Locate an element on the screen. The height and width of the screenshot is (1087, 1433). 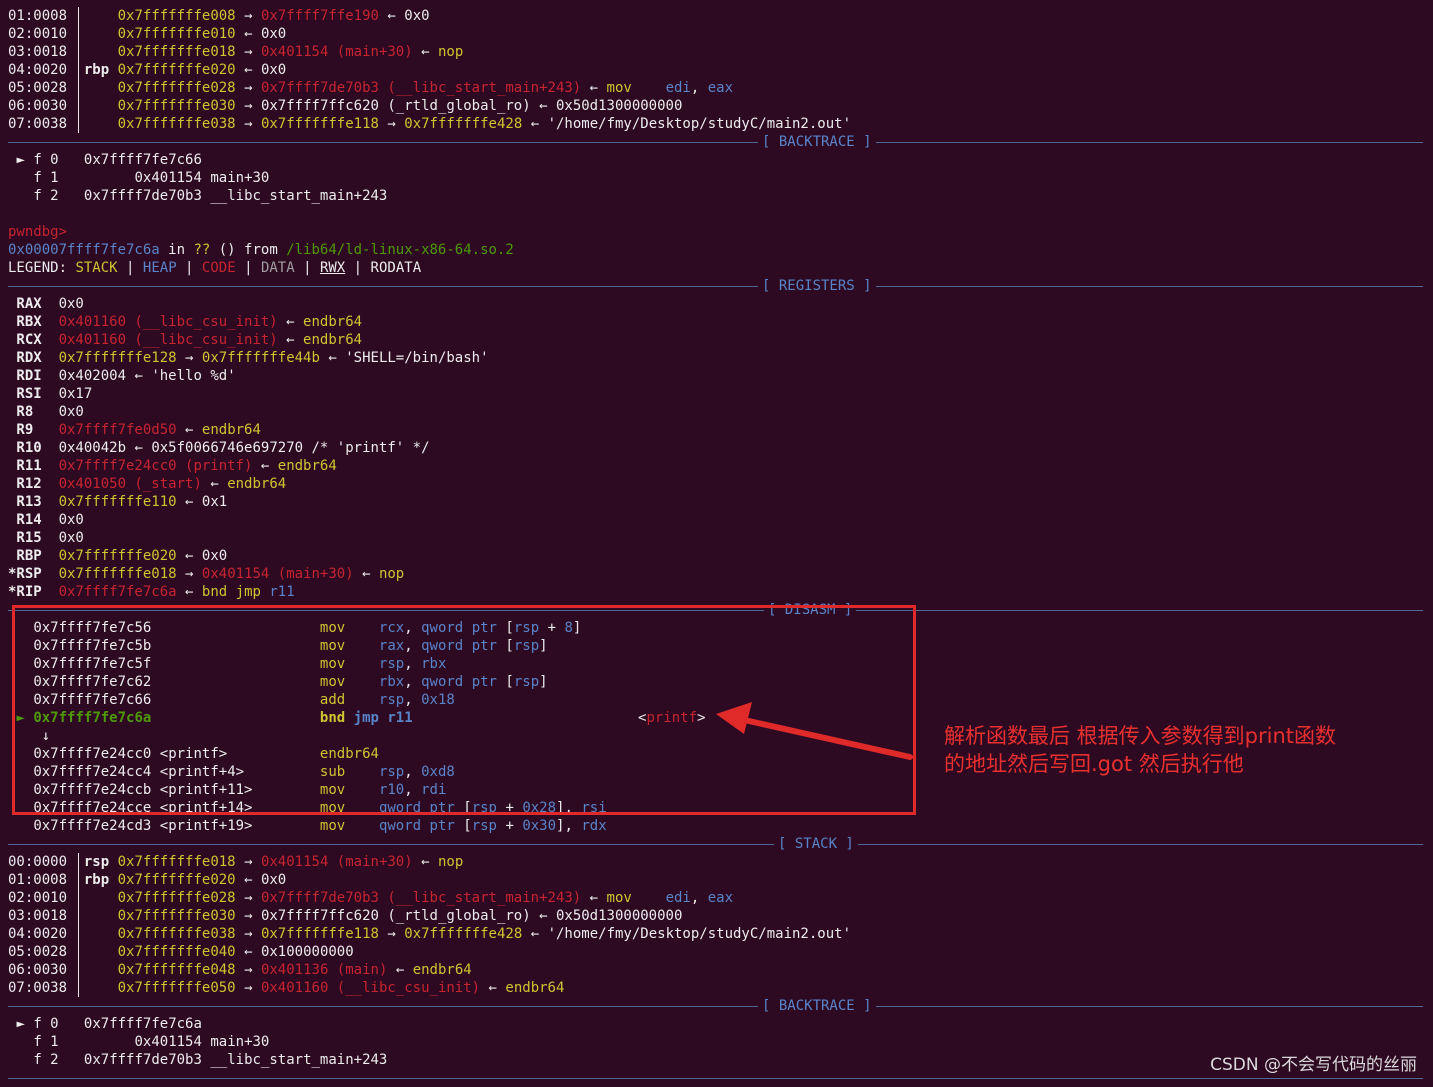
annotation-arrow-icon is located at coordinates (814, 731).